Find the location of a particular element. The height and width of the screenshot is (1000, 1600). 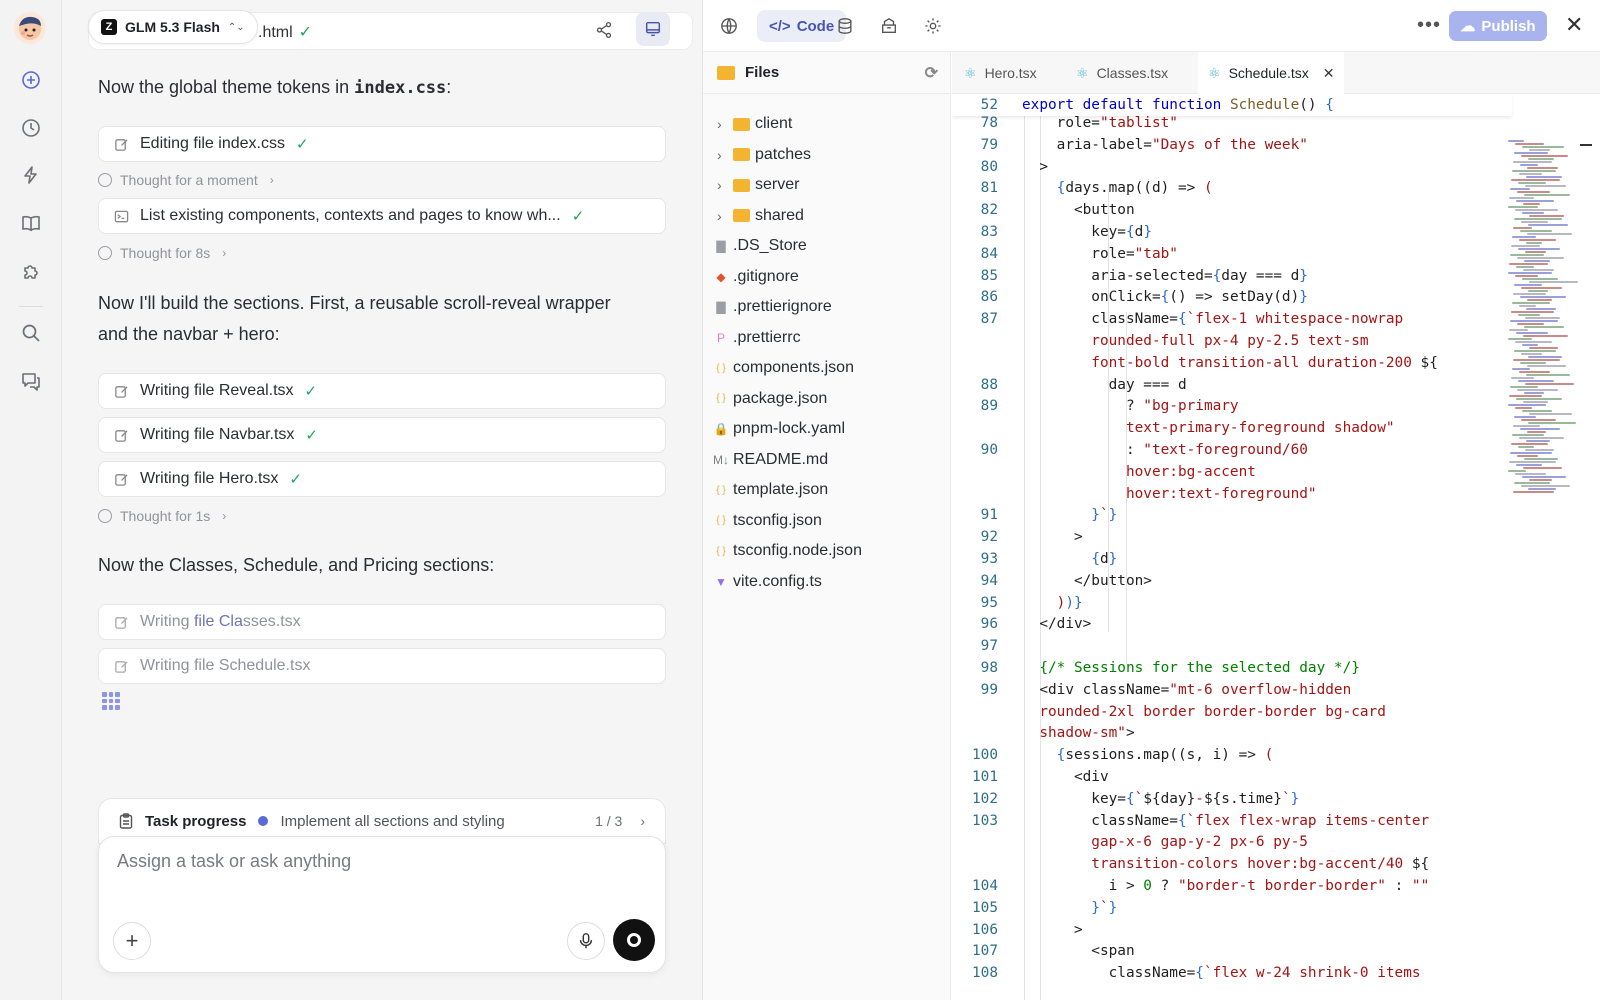

close-icon: ✕ is located at coordinates (1574, 25).